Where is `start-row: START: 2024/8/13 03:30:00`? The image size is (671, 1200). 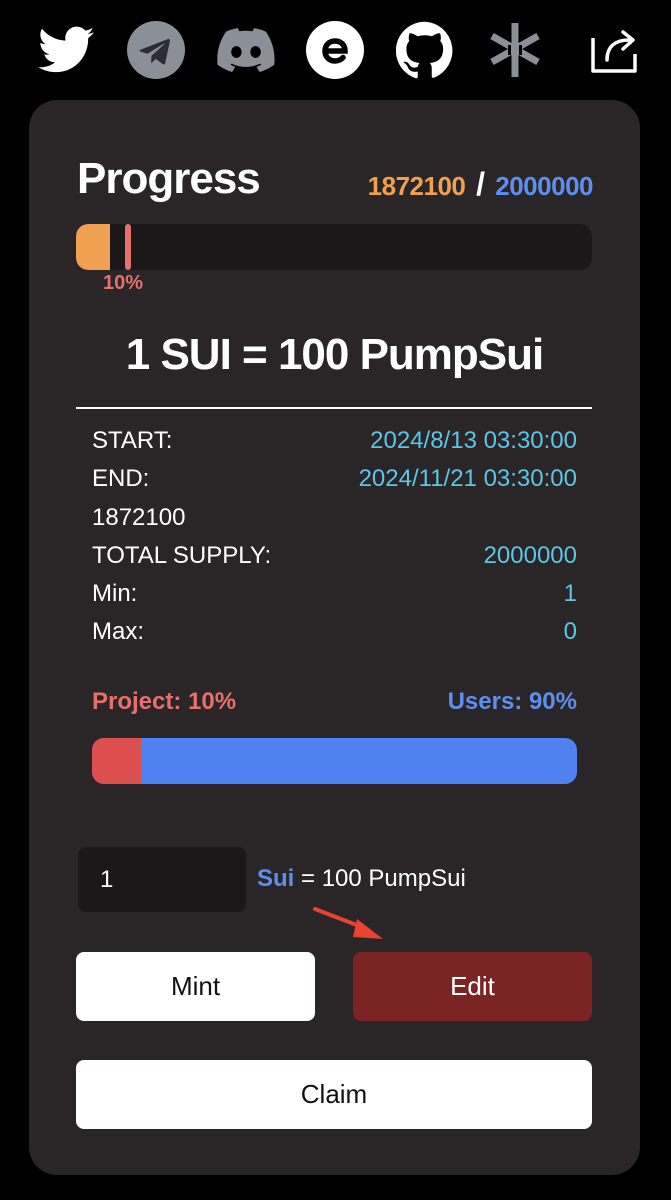
start-row: START: 2024/8/13 03:30:00 is located at coordinates (334, 445).